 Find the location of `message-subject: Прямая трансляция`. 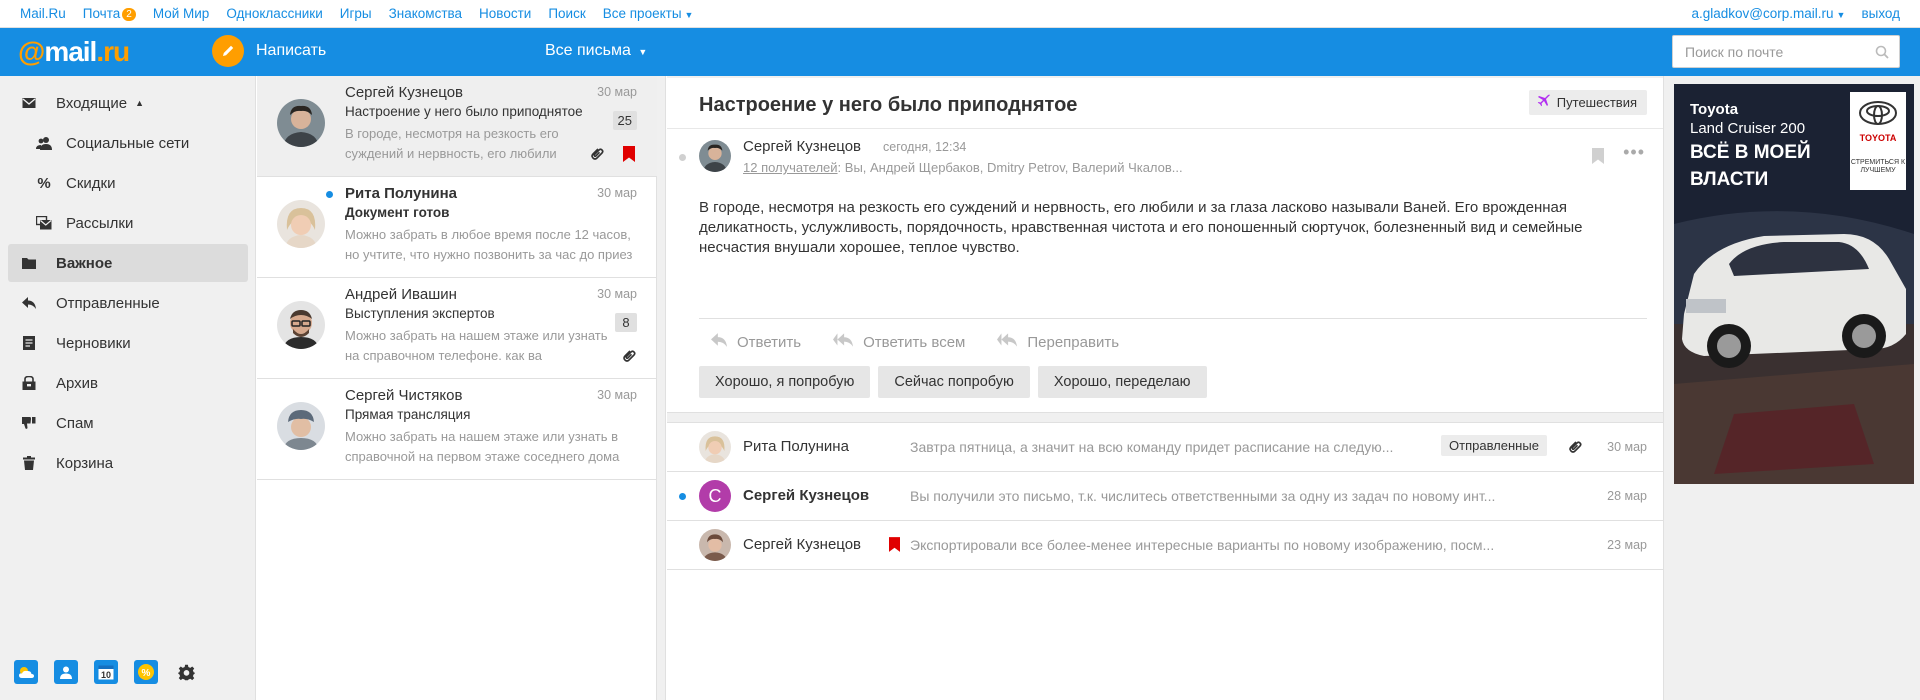

message-subject: Прямая трансляция is located at coordinates (408, 414).